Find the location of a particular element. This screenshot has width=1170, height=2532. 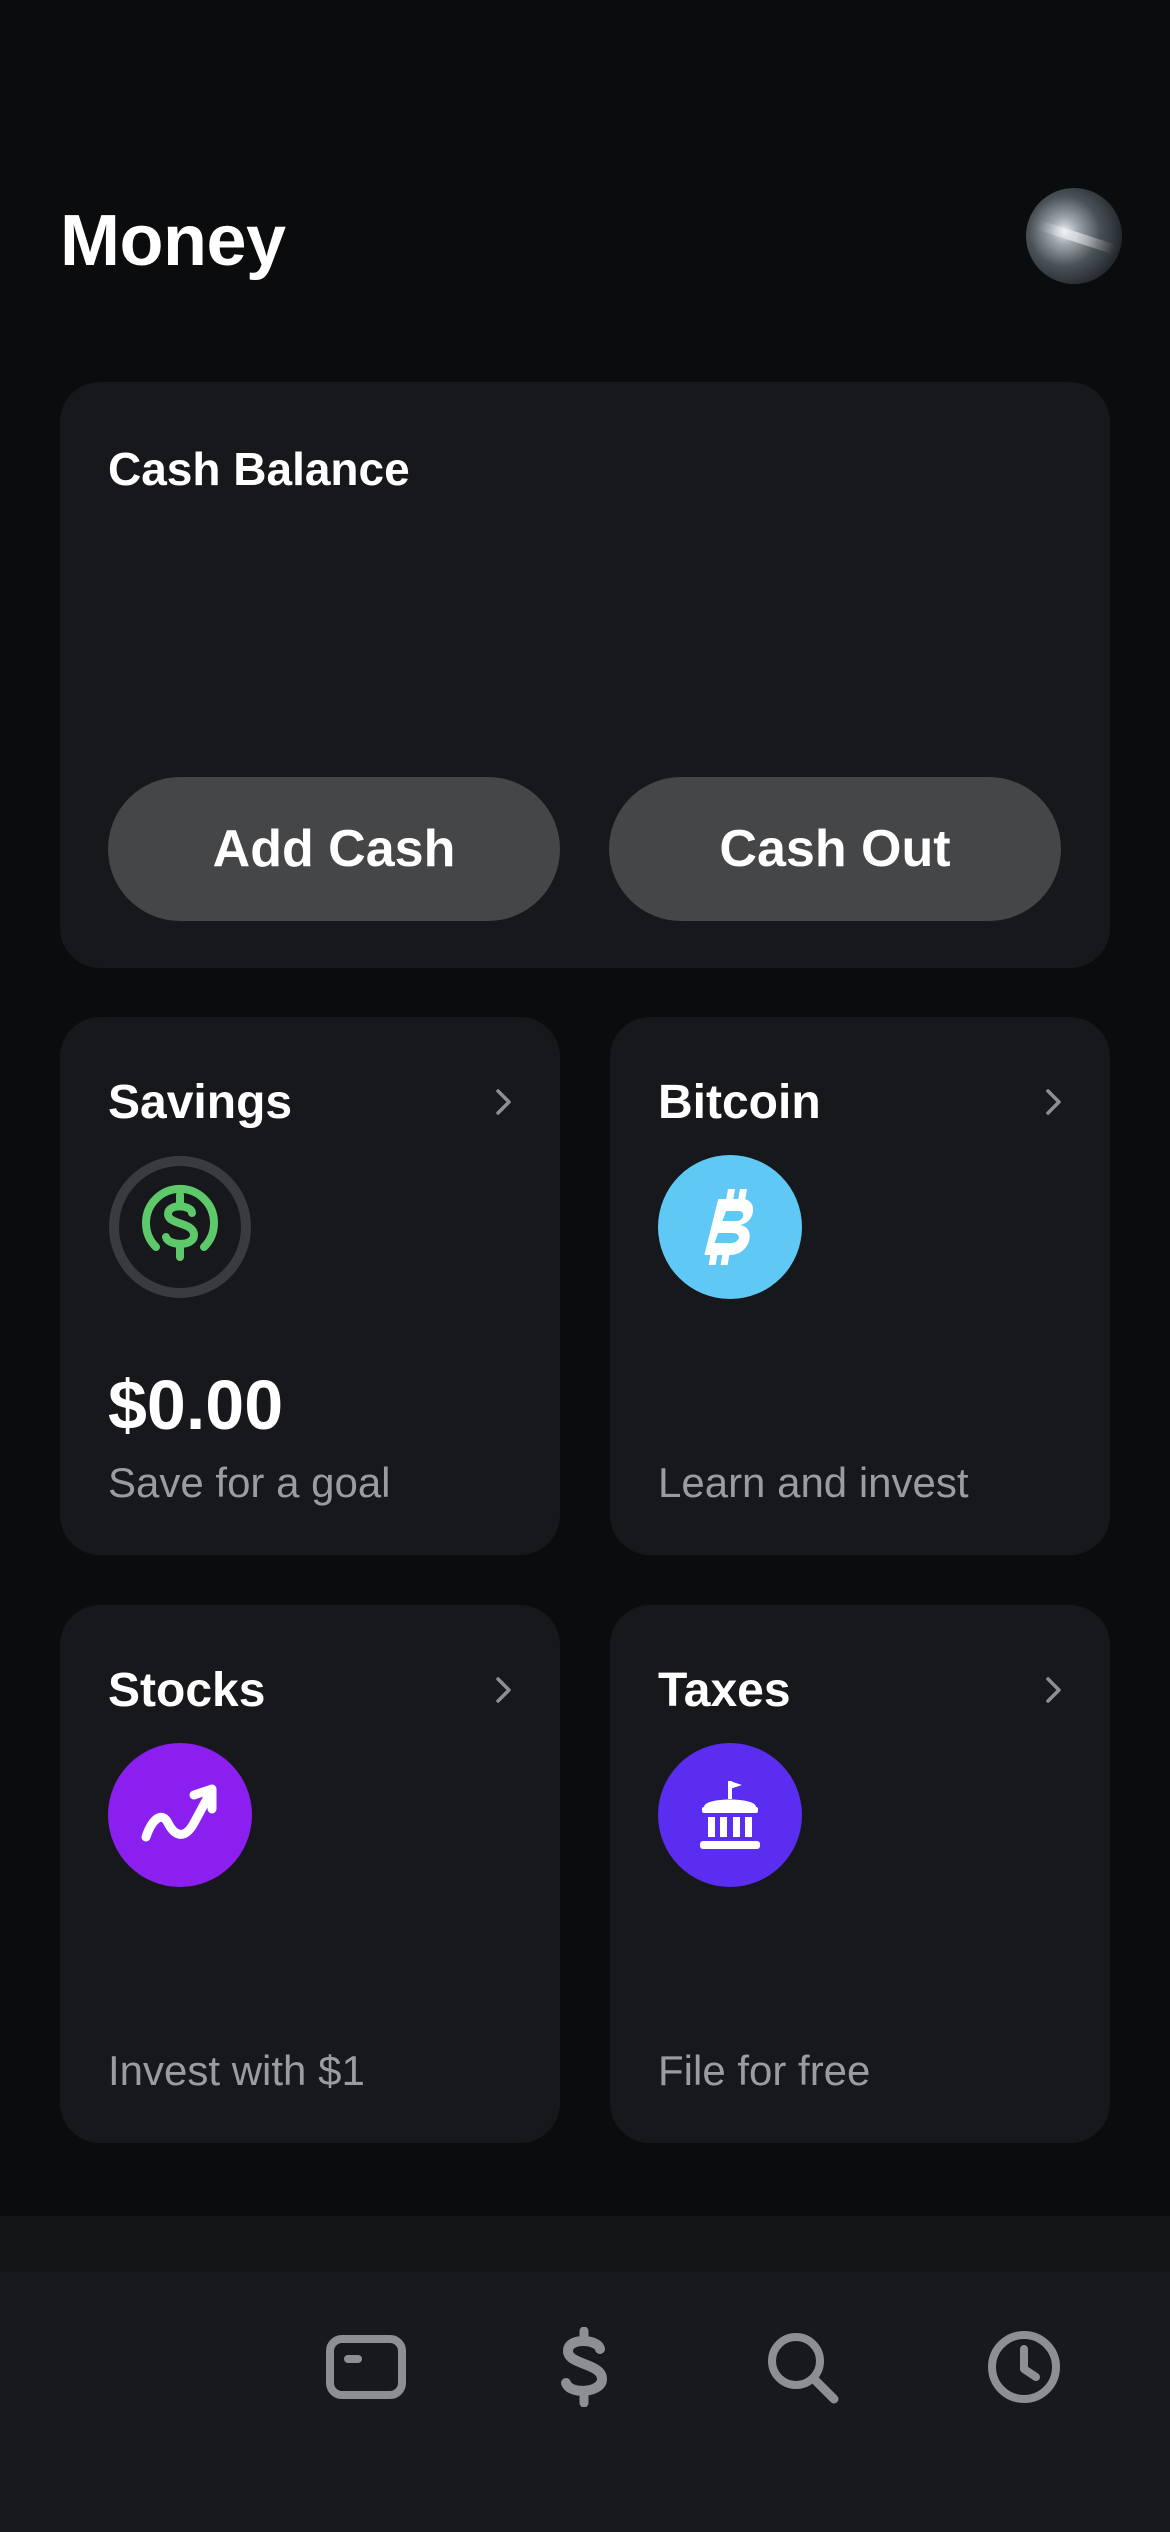

money-card-icon is located at coordinates (366, 2367).